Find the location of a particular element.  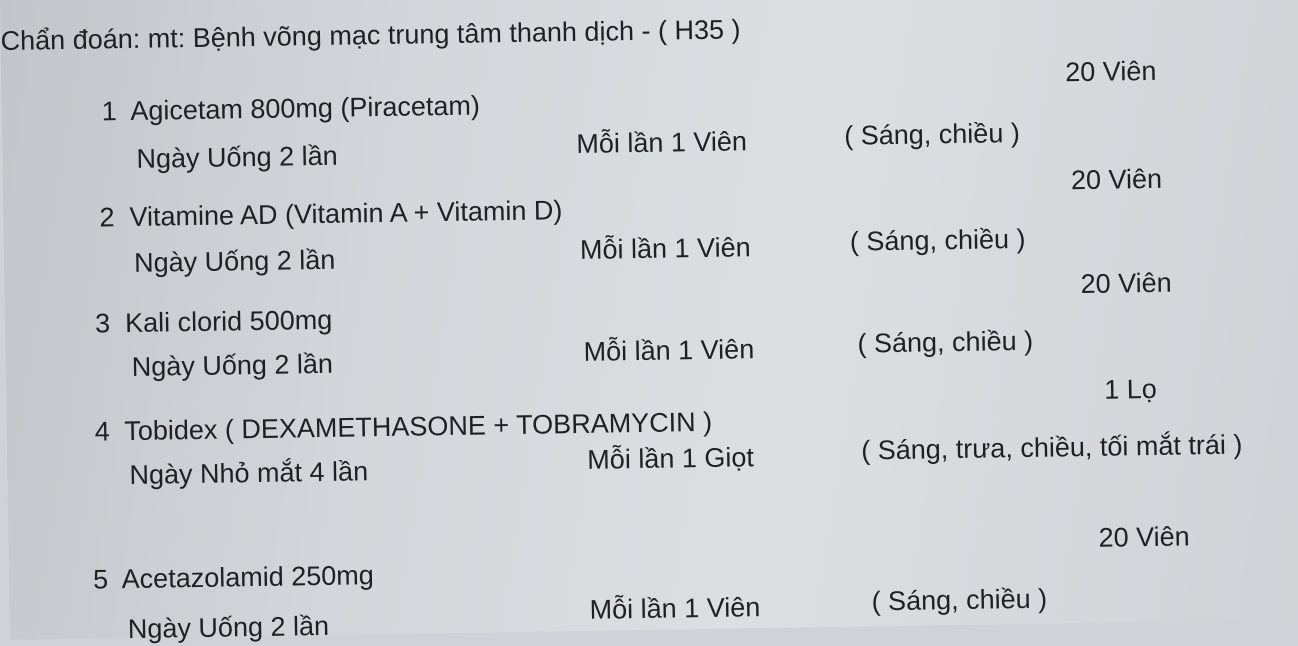

item-2-usage: Ngày Uống 2 lần is located at coordinates (234, 261).